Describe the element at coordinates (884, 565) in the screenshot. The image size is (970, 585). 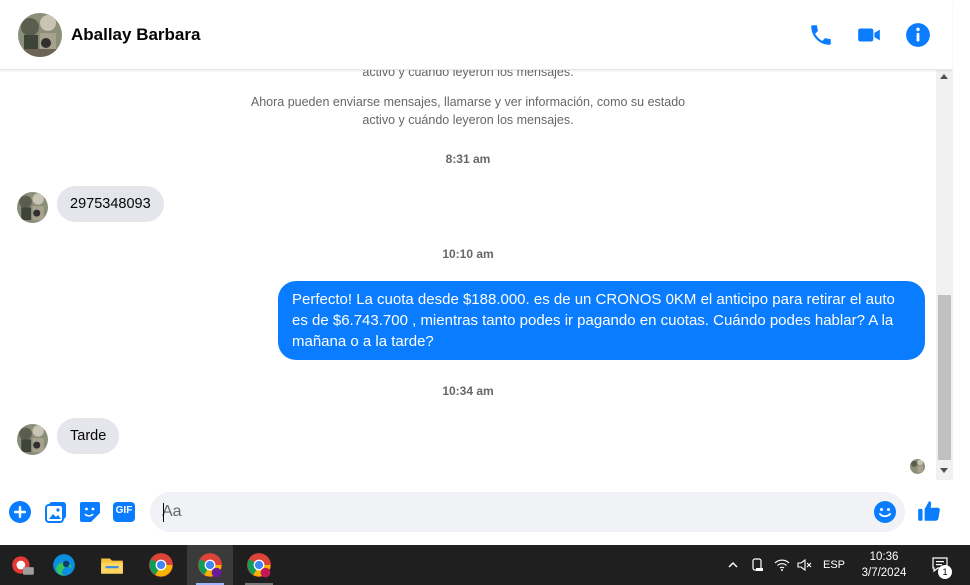
I see `system-clock: 10:36 3/7/2024` at that location.